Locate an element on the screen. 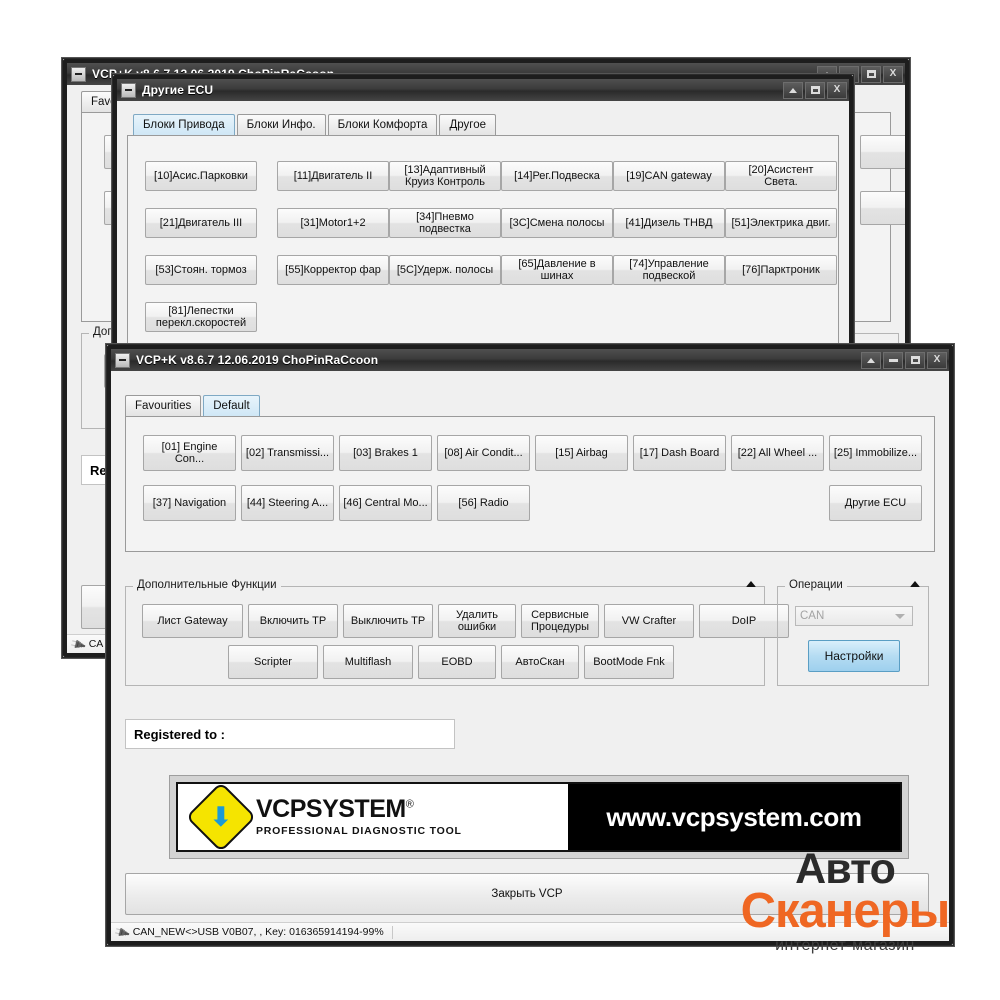 The image size is (1000, 1000). other-ecu-button: Другие ECU is located at coordinates (875, 503).